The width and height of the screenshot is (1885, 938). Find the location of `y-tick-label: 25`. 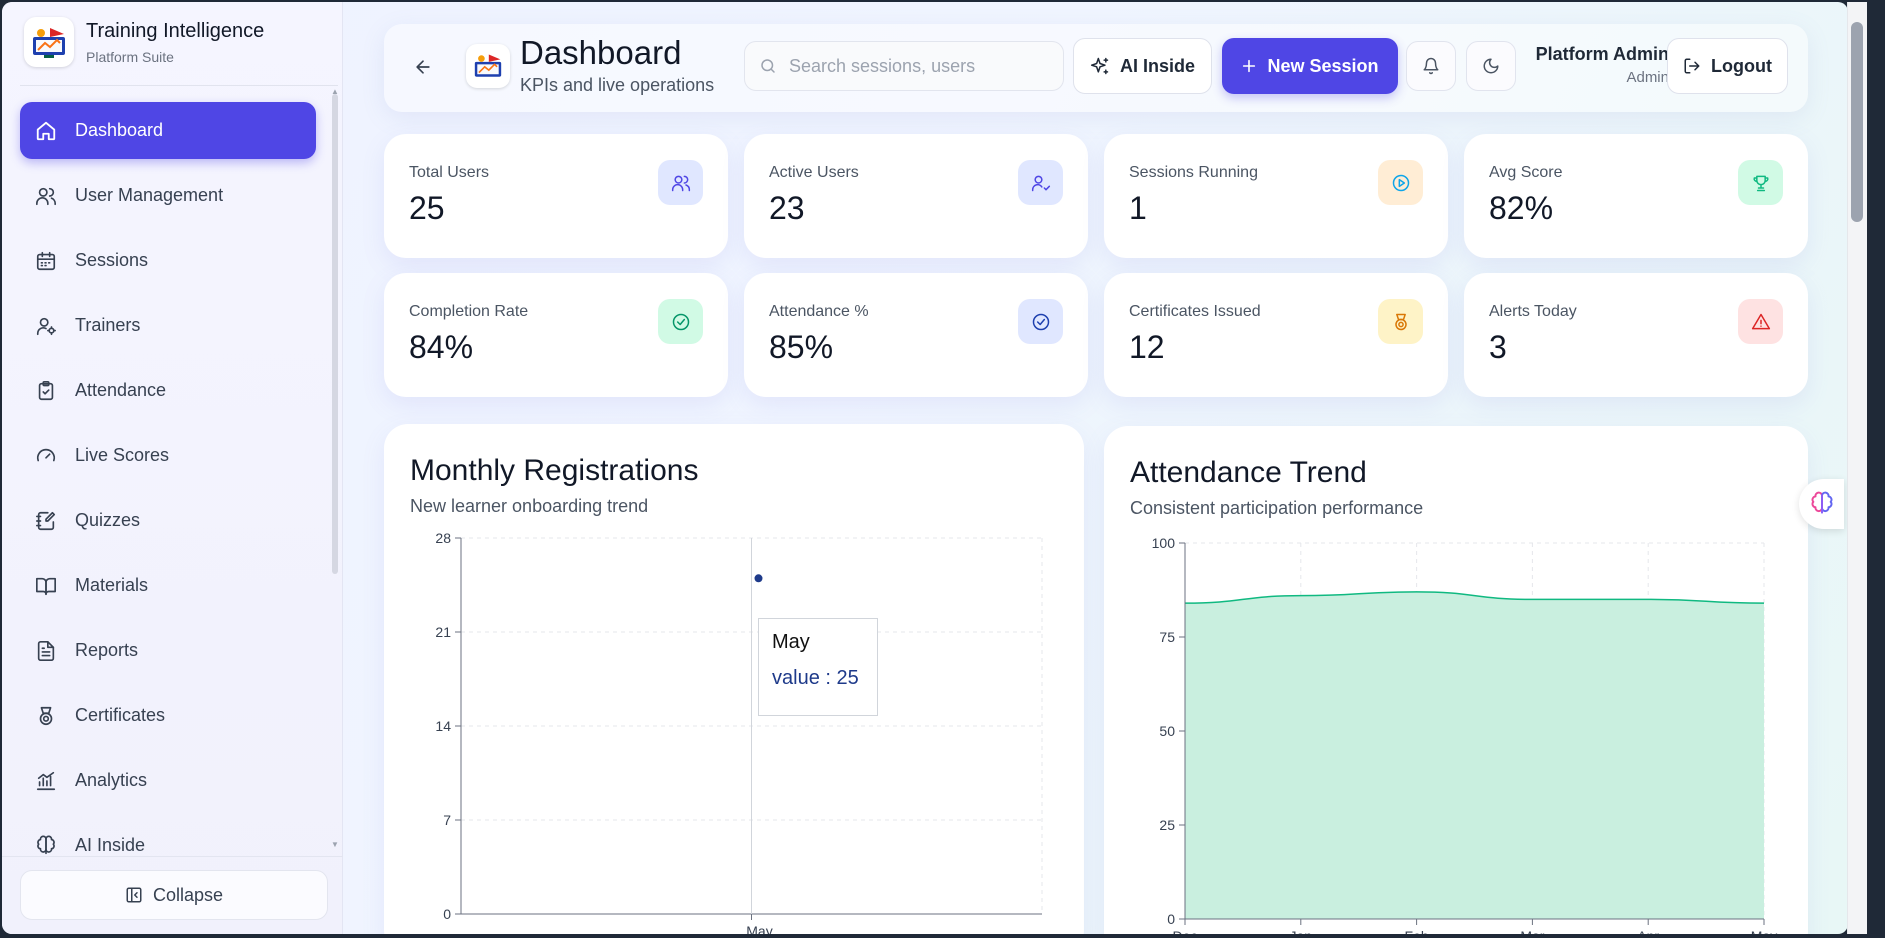

y-tick-label: 25 is located at coordinates (1167, 825).